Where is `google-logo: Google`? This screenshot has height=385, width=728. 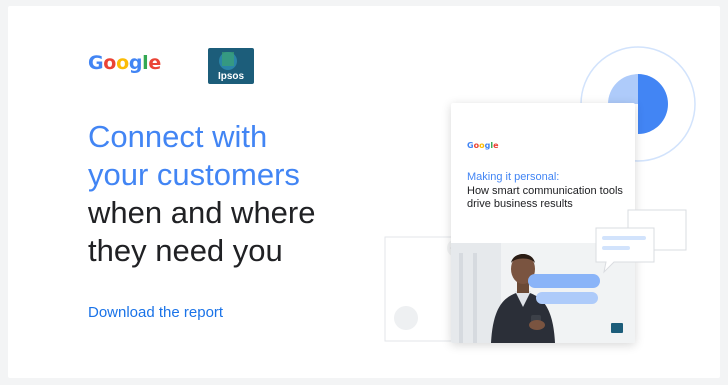
google-logo: Google is located at coordinates (124, 63).